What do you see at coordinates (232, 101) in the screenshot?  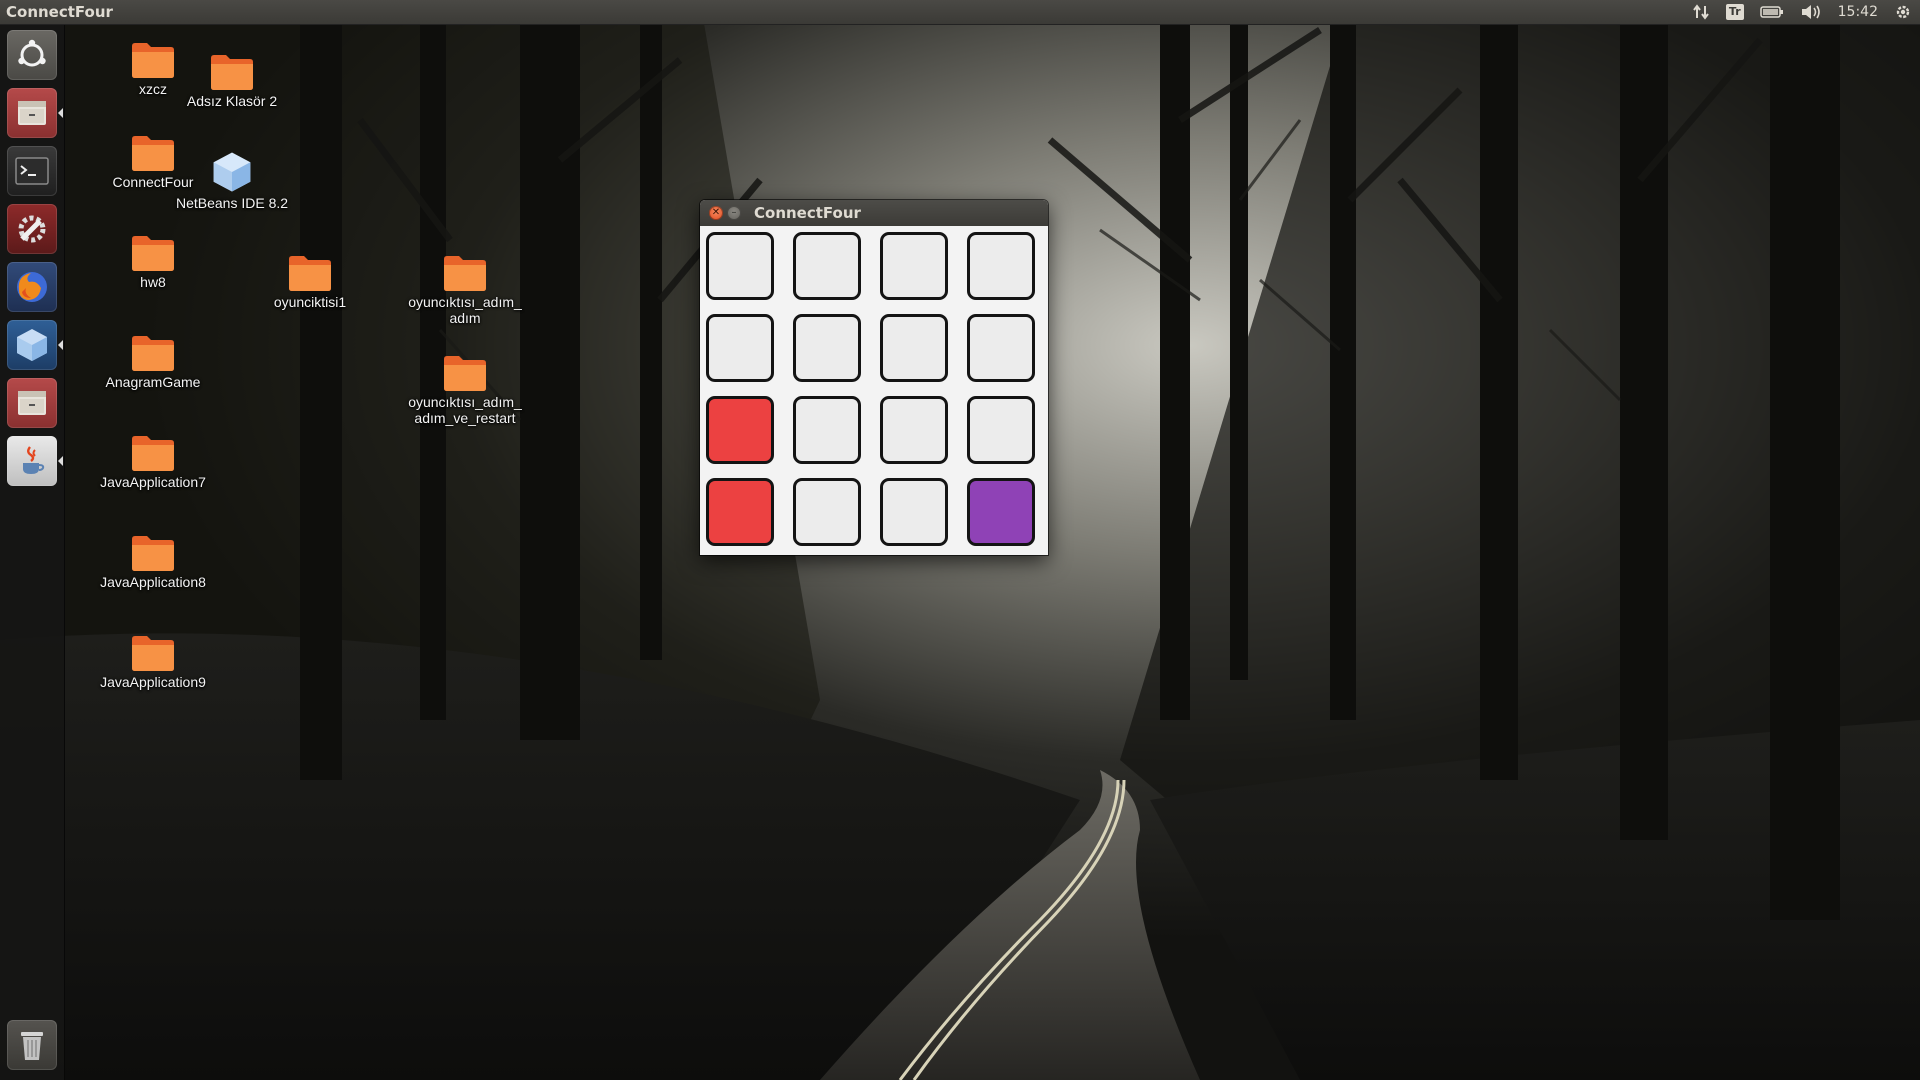 I see `desktop-icon-label: Adsız Klasör 2` at bounding box center [232, 101].